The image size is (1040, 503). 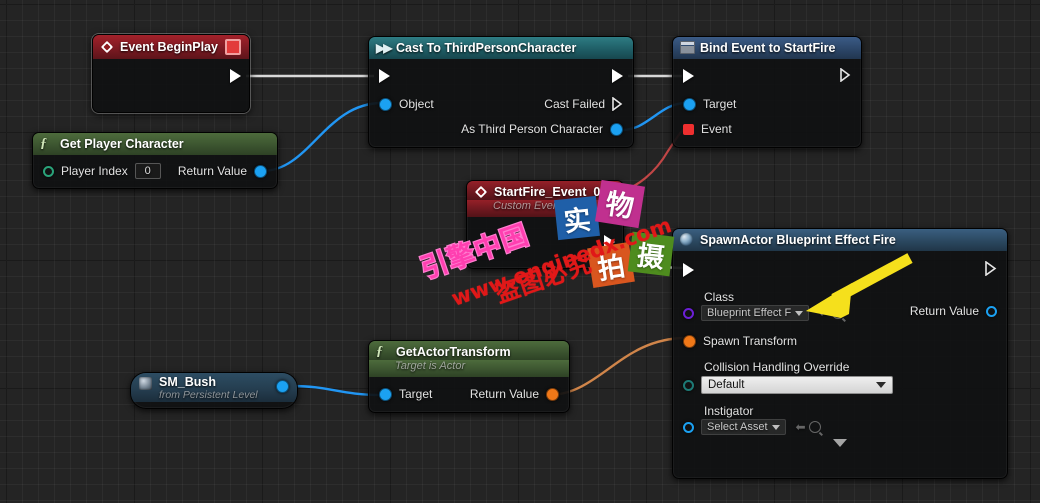 I want to click on instigator-asset-tools: ⬅, so click(x=808, y=427).